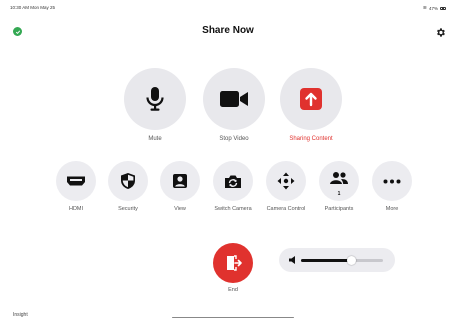 This screenshot has width=456, height=320. I want to click on volume-knob, so click(352, 260).